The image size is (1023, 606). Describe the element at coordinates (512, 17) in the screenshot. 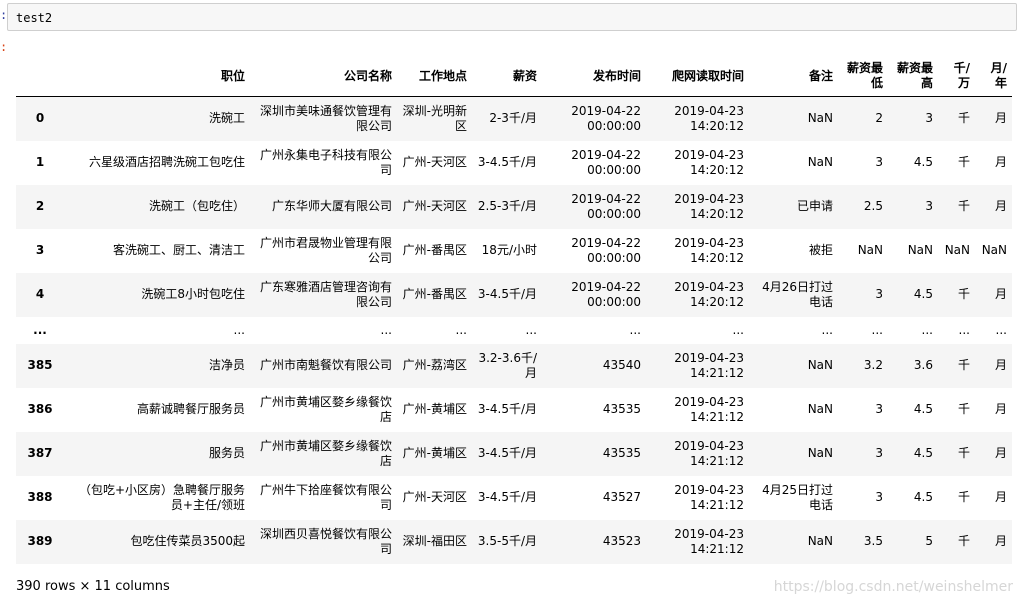

I see `code-cell-input: test2` at that location.